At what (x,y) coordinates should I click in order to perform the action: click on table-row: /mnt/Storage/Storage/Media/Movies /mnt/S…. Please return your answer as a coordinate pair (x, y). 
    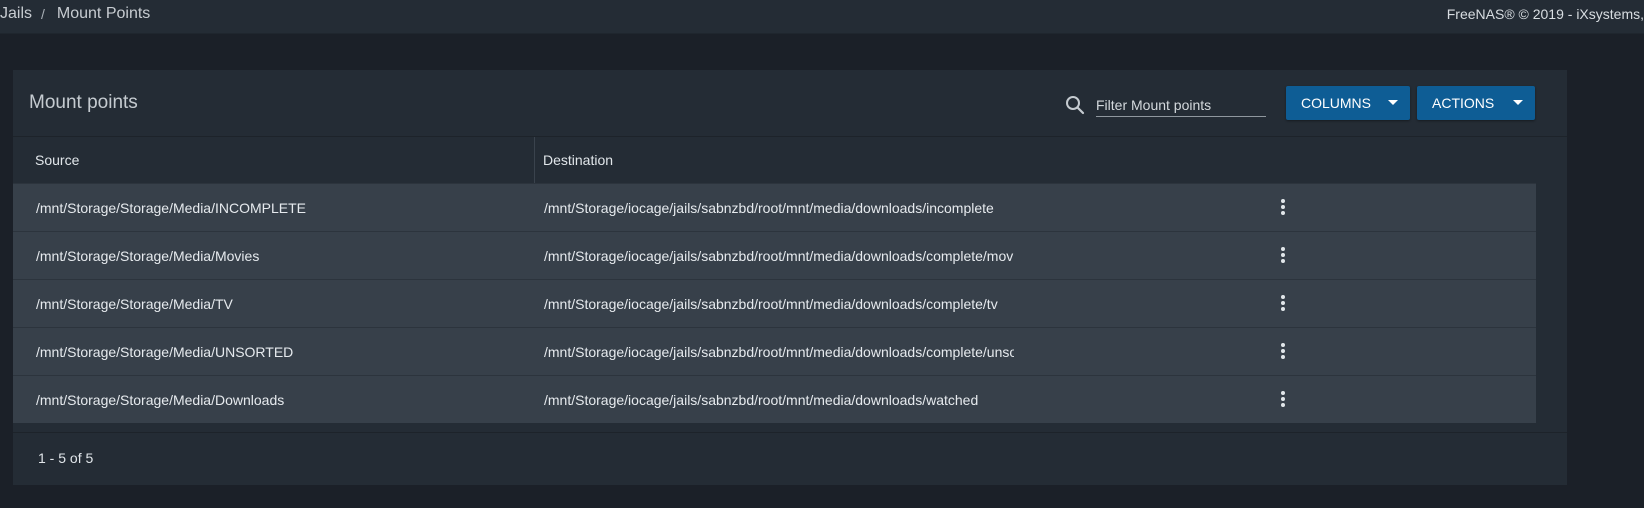
    Looking at the image, I should click on (774, 255).